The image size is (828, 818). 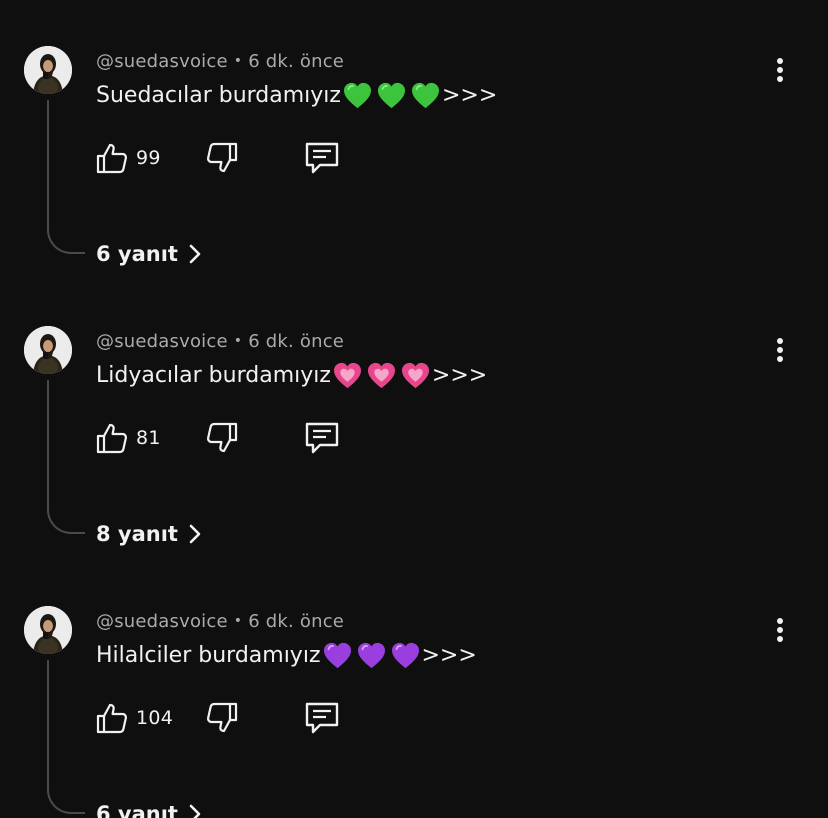 What do you see at coordinates (208, 655) in the screenshot?
I see `comment-body: Hilalciler burdamıyız` at bounding box center [208, 655].